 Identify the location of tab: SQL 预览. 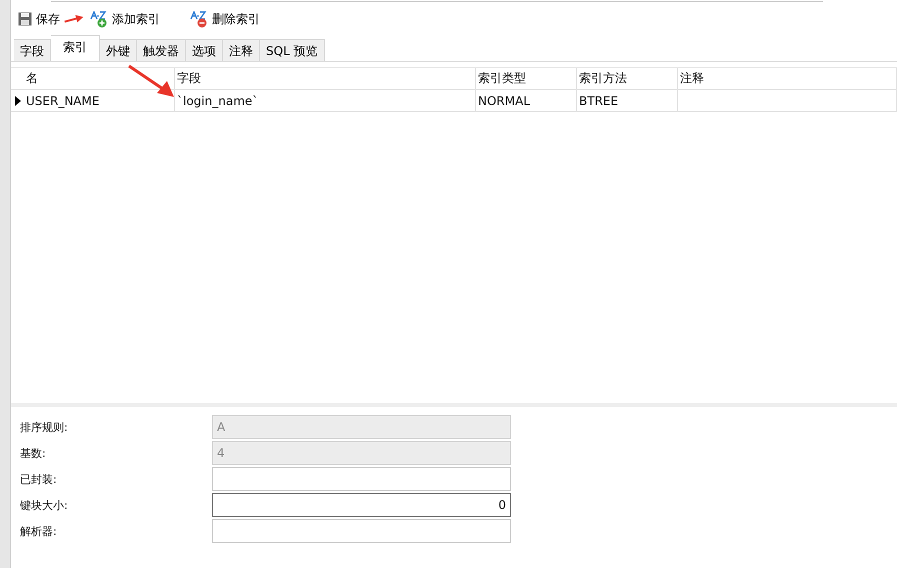
(292, 50).